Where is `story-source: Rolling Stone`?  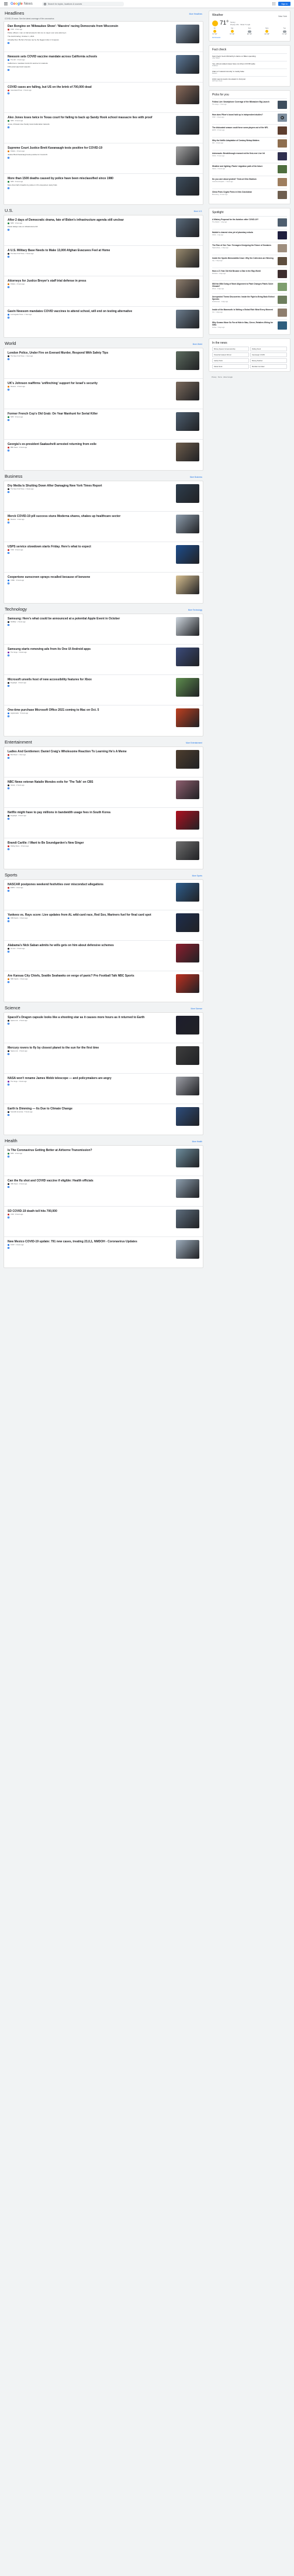 story-source: Rolling Stone is located at coordinates (15, 846).